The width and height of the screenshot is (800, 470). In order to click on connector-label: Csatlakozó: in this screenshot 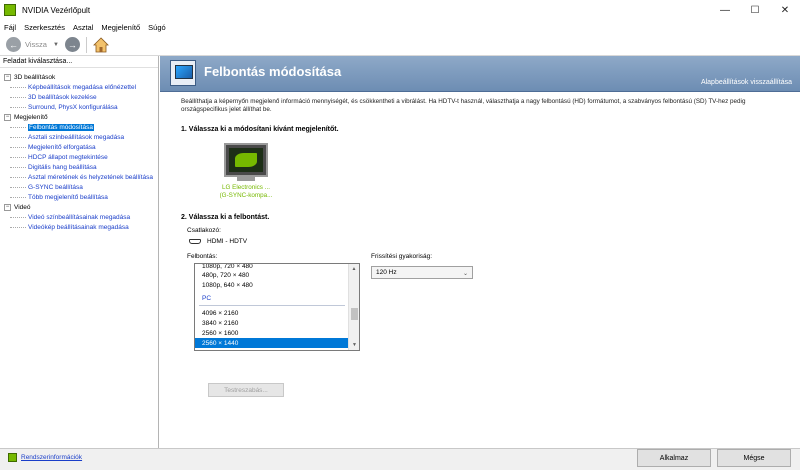, I will do `click(204, 230)`.